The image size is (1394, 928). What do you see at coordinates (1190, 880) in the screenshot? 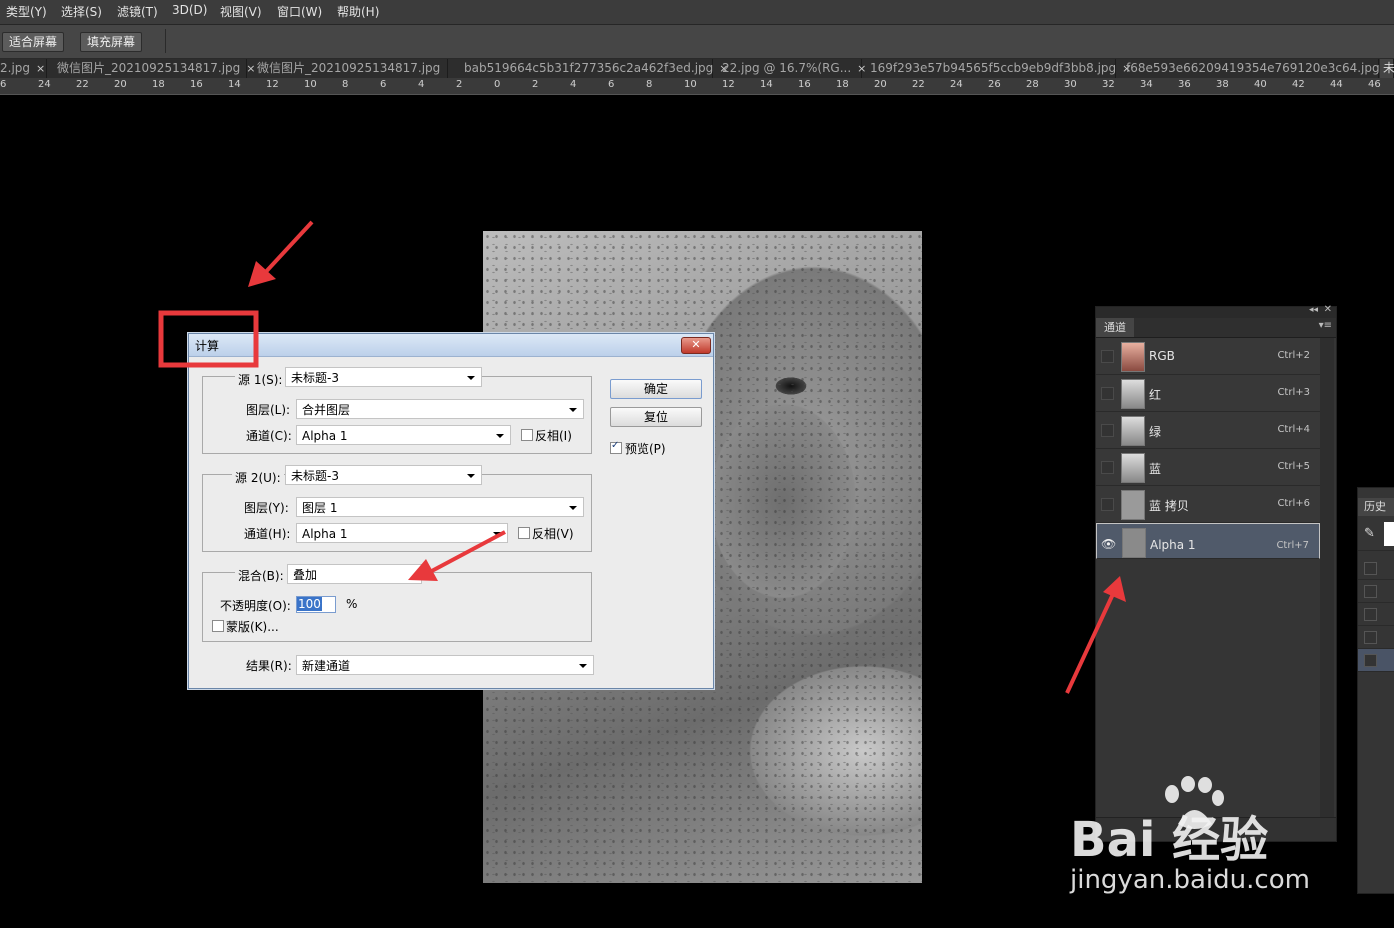
I see `watermark-url: jingyan.baidu.com` at bounding box center [1190, 880].